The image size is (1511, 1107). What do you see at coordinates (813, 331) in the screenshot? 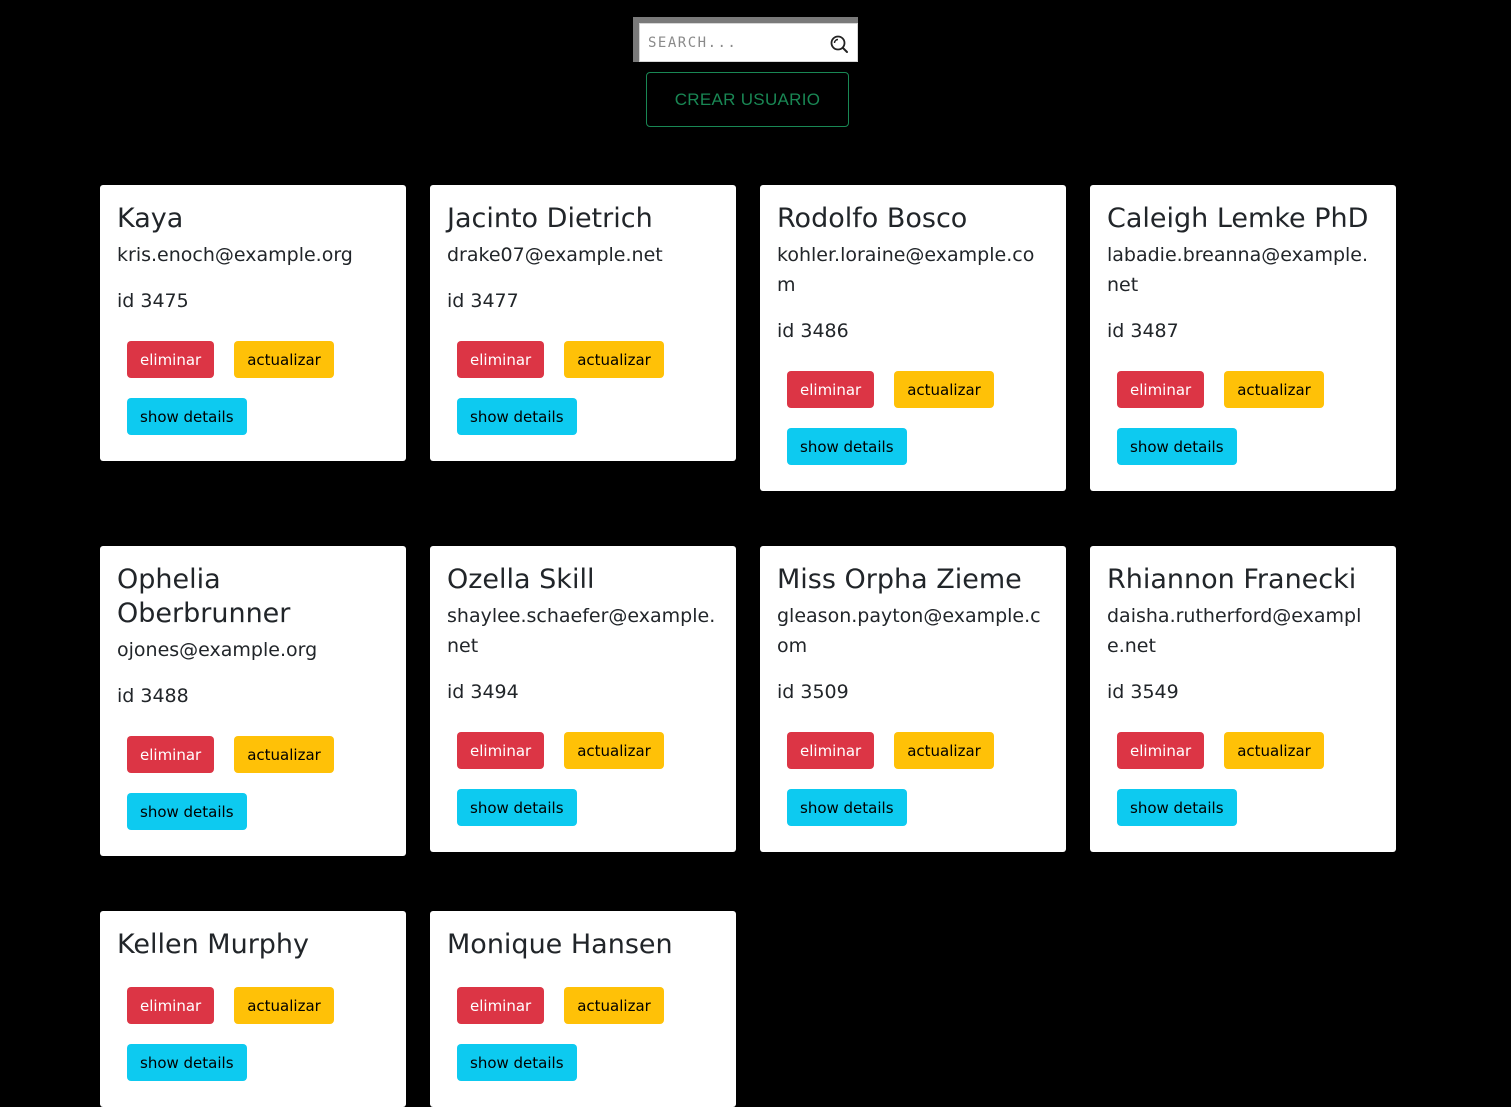
I see `user-id: id 3486` at bounding box center [813, 331].